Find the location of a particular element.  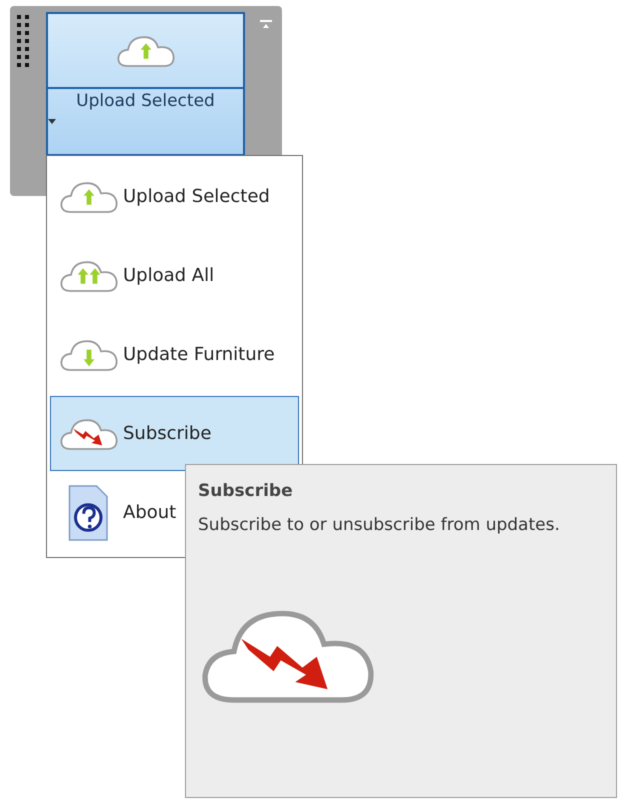

menu-item: Update Furniture is located at coordinates (174, 354).